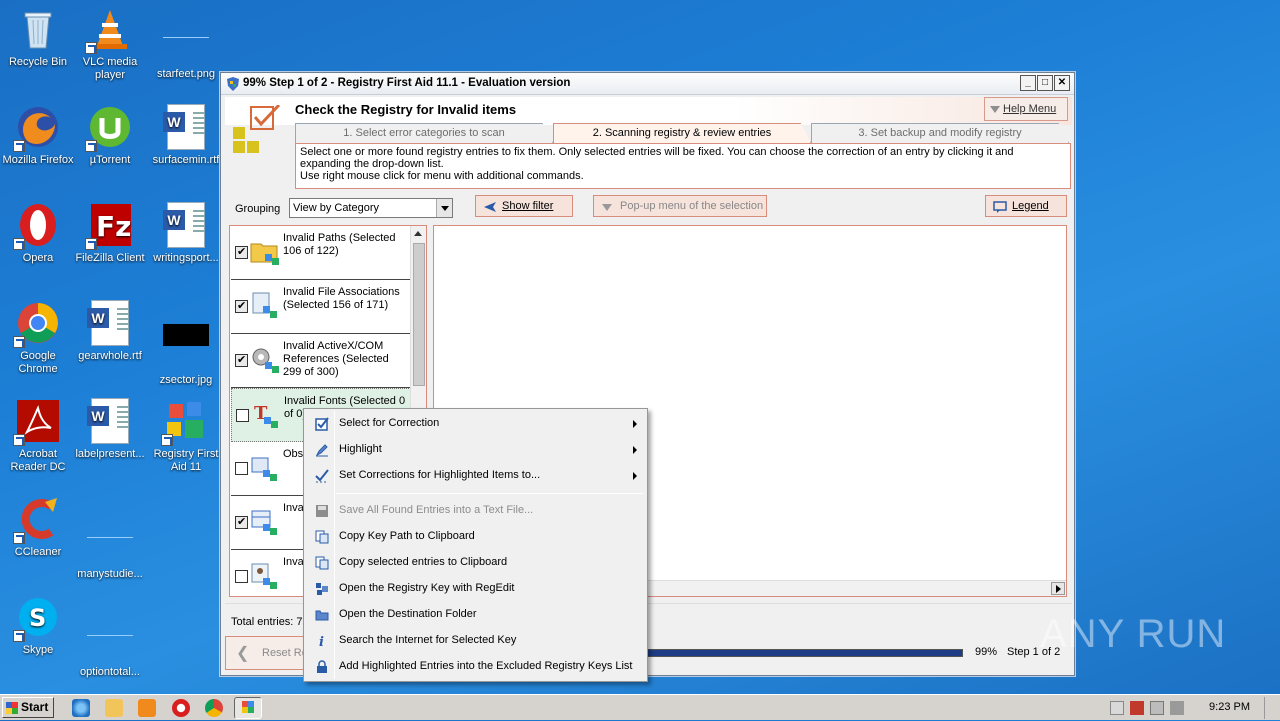 The width and height of the screenshot is (1280, 721). What do you see at coordinates (322, 588) in the screenshot?
I see `regedit-icon` at bounding box center [322, 588].